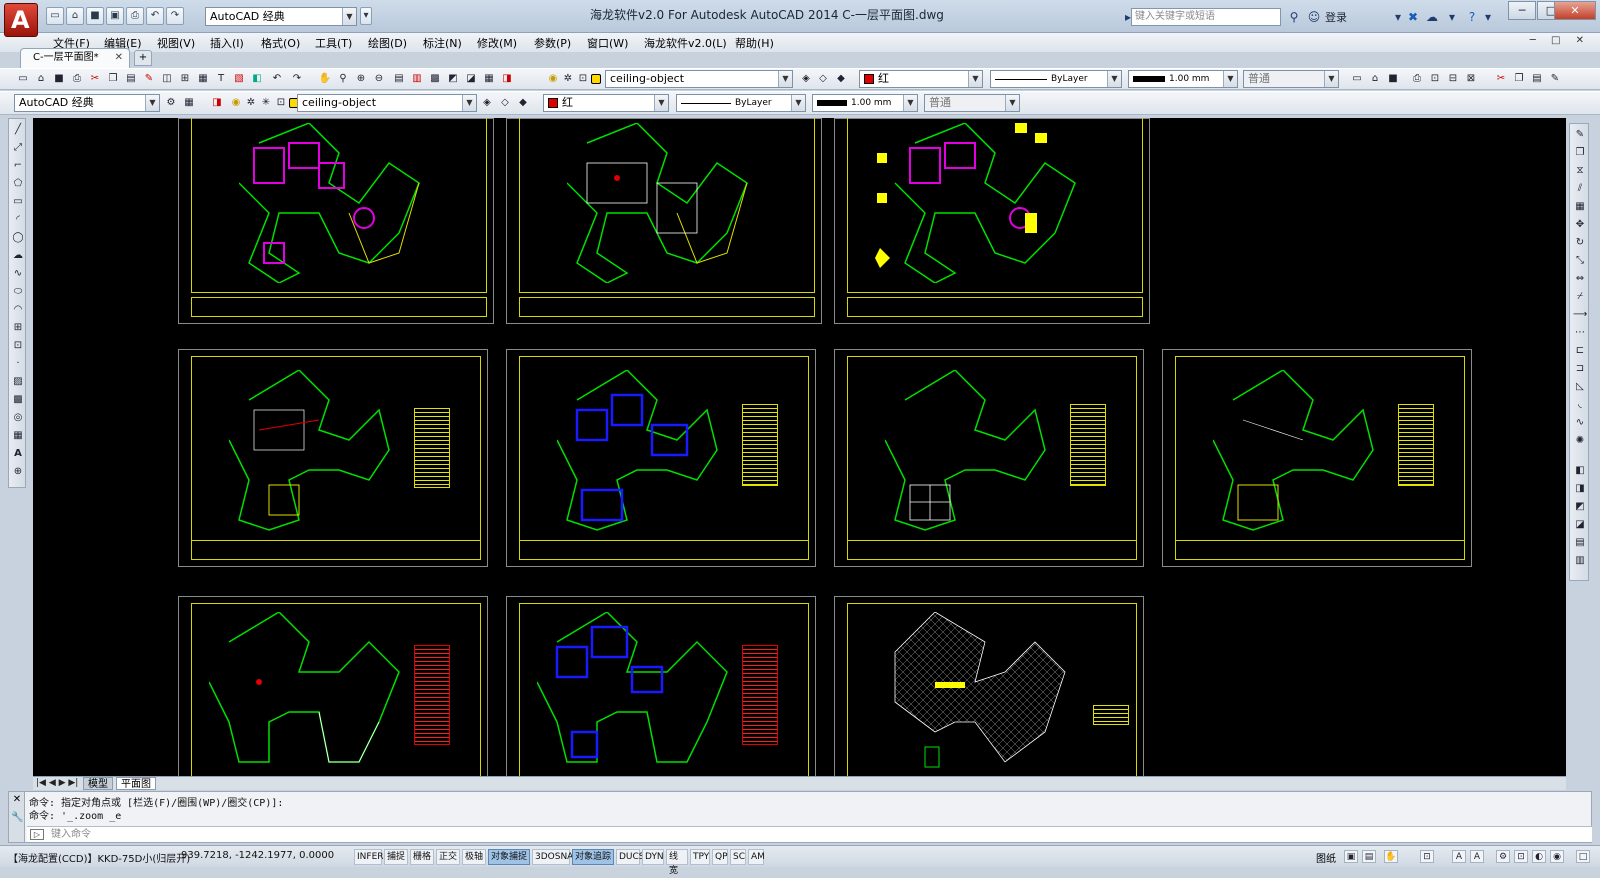 The image size is (1600, 878). I want to click on open-icon-2: ⌂, so click(1375, 79).